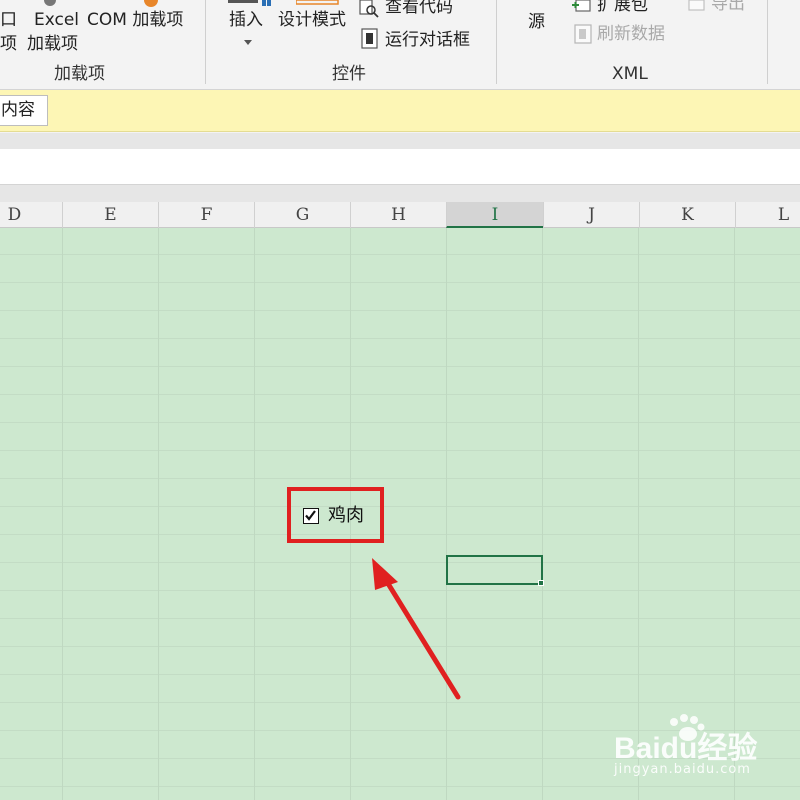 Image resolution: width=800 pixels, height=800 pixels. I want to click on watermark-brand: Baidu经验, so click(685, 748).